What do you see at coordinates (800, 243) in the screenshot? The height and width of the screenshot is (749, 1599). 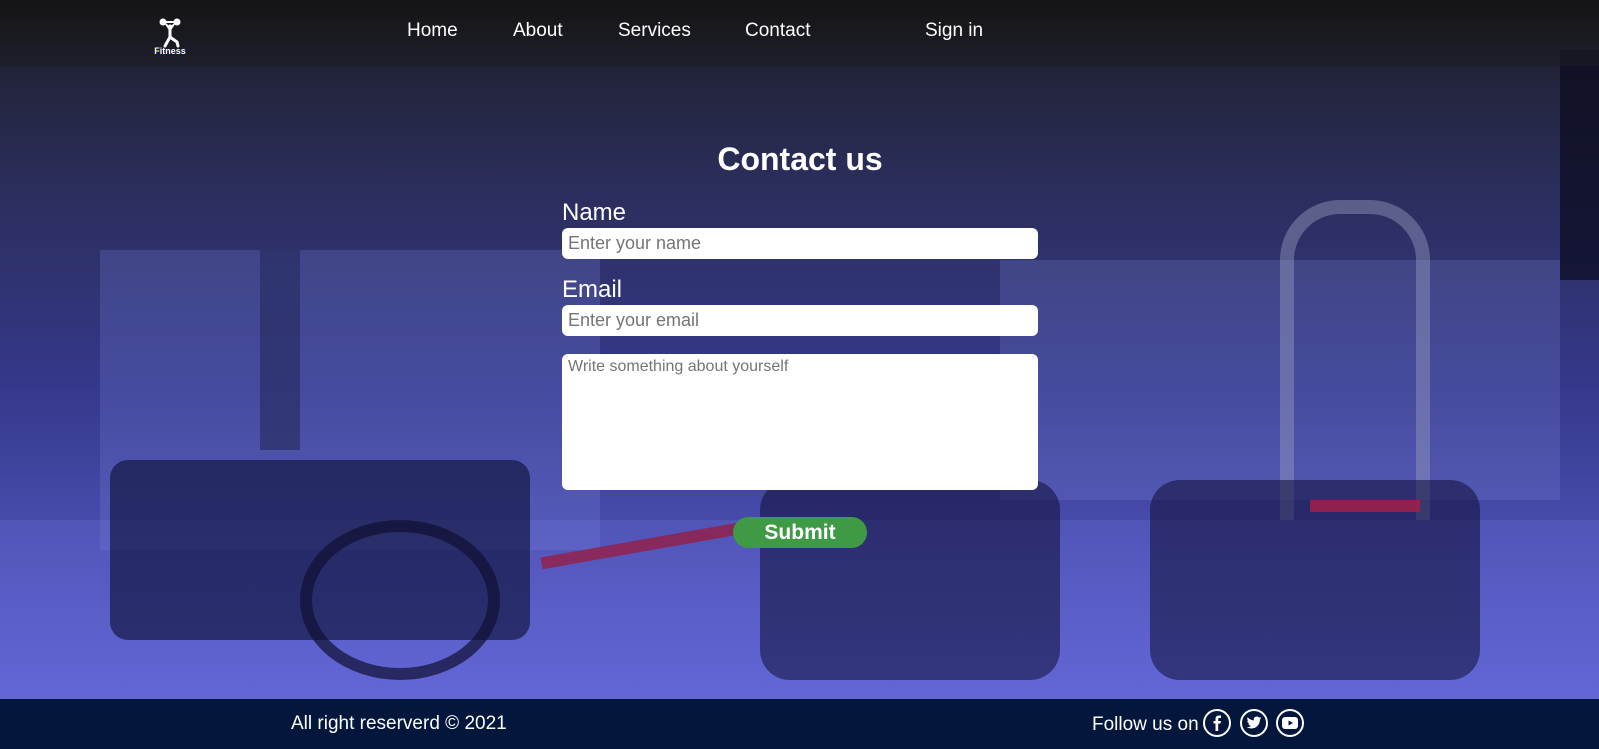 I see `name-input` at bounding box center [800, 243].